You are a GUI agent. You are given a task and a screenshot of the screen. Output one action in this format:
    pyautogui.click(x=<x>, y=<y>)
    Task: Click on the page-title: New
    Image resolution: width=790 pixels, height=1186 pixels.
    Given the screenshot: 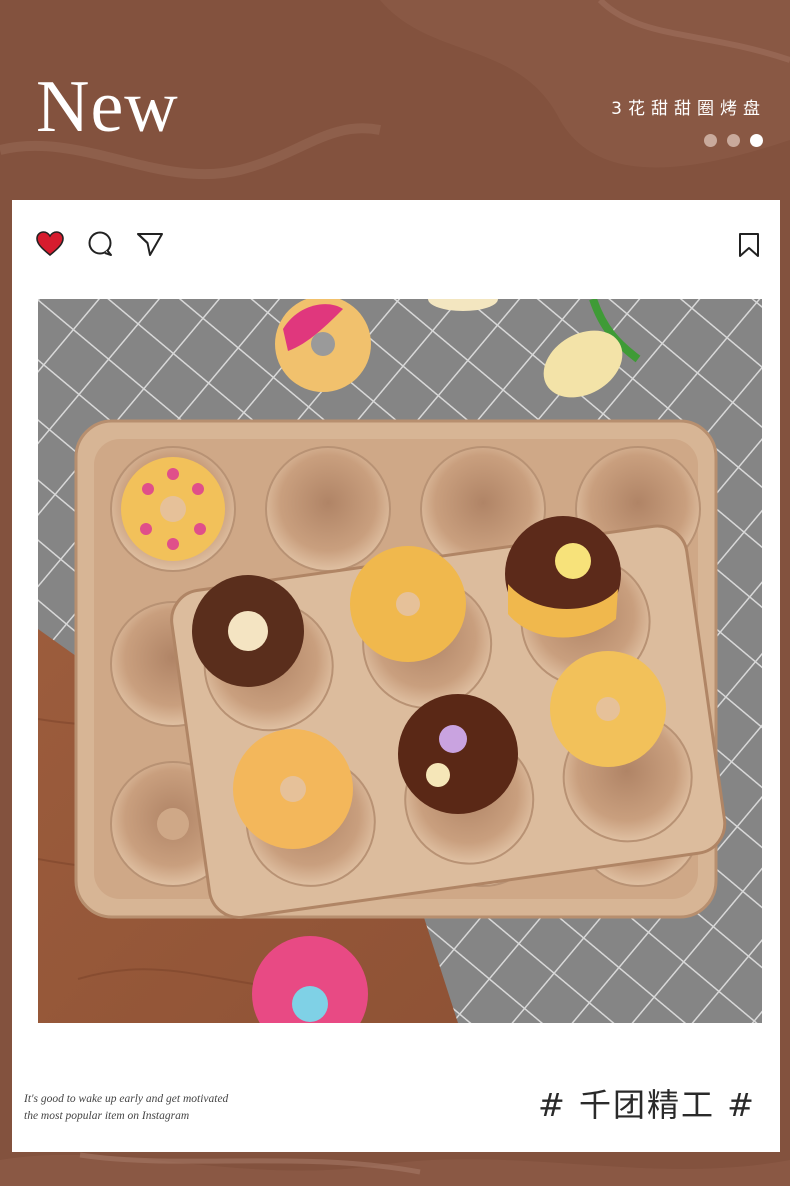 What is the action you would take?
    pyautogui.click(x=107, y=107)
    